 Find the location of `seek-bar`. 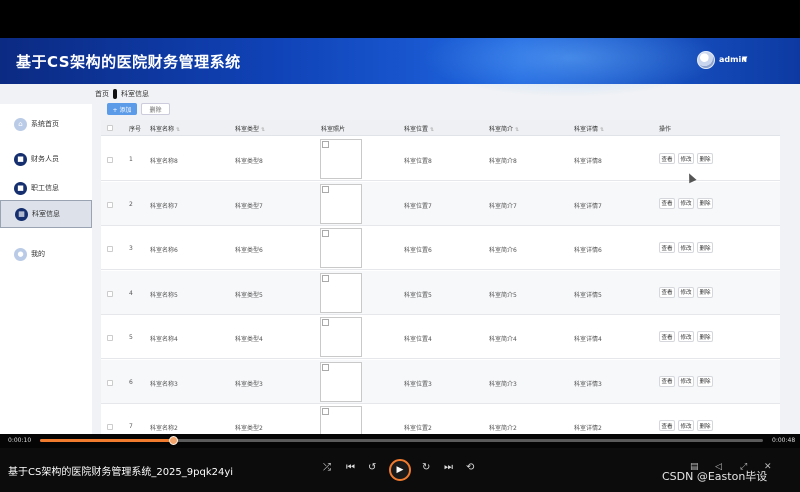

seek-bar is located at coordinates (401, 440).